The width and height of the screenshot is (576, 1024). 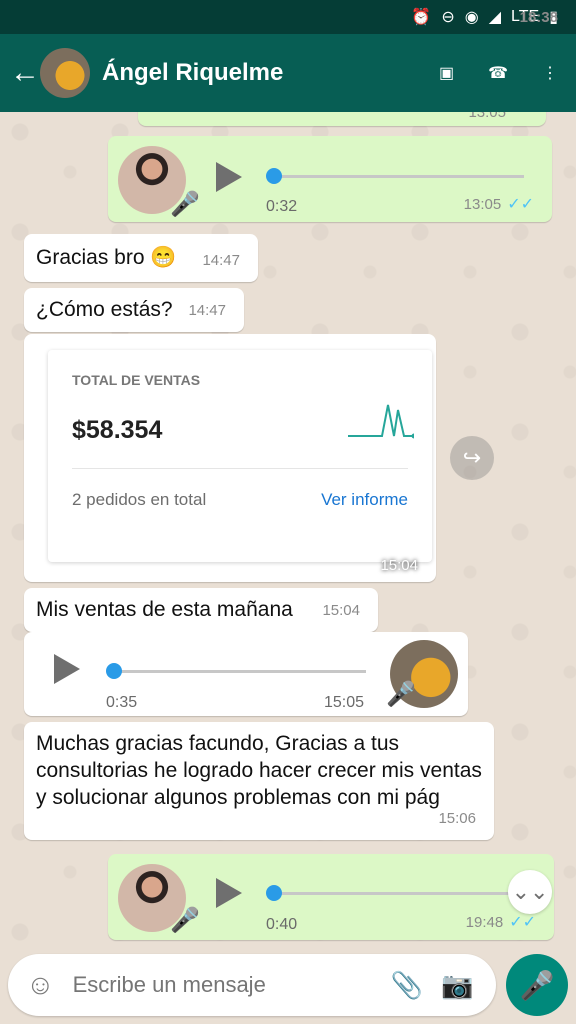 I want to click on chat-app-bar: ← Ángel Riquelme ▣ ☎ ⋮, so click(x=288, y=73).